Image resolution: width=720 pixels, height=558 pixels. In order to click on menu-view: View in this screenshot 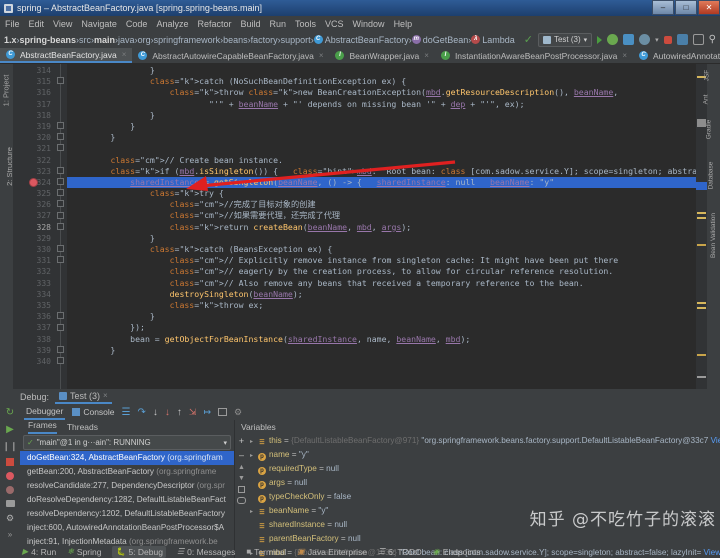, I will do `click(62, 24)`.